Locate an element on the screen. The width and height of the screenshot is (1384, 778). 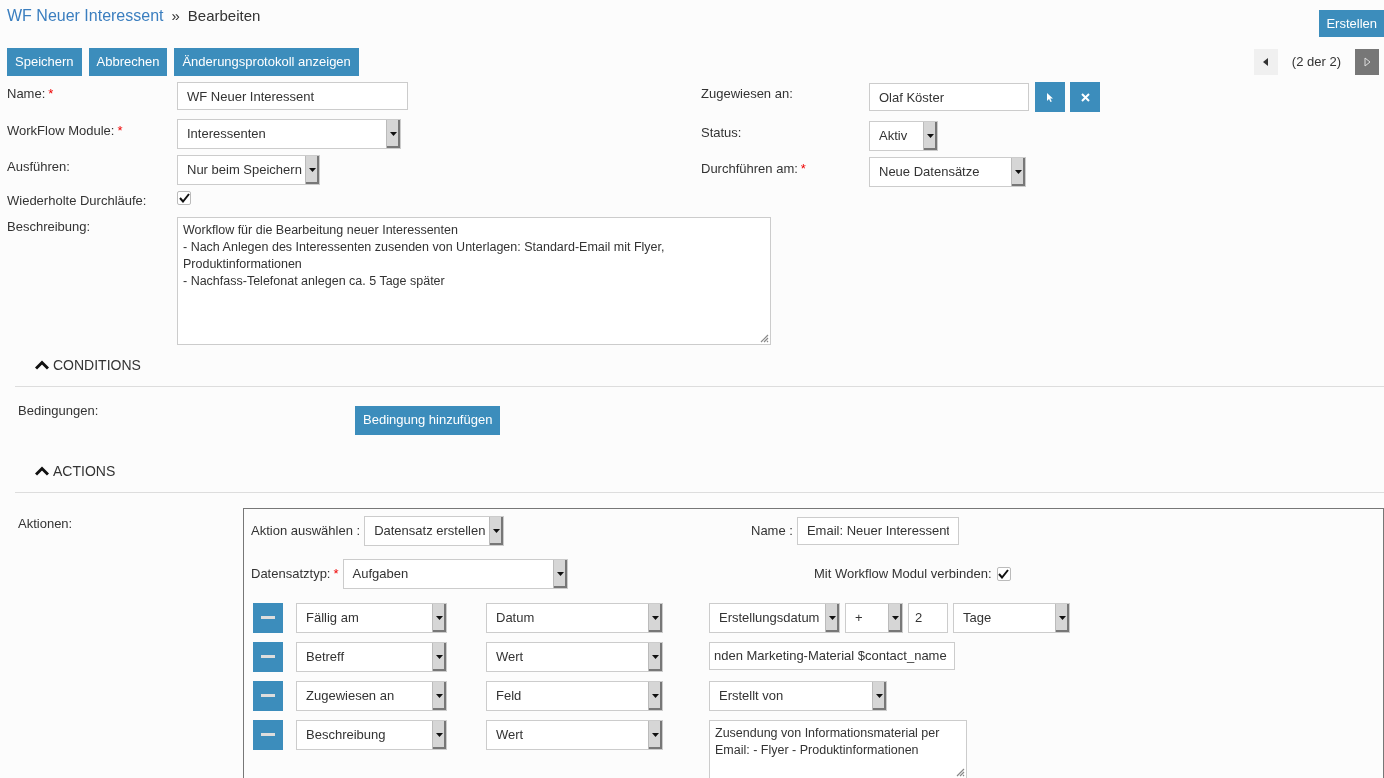
toolbar-button: Speichern is located at coordinates (44, 62).